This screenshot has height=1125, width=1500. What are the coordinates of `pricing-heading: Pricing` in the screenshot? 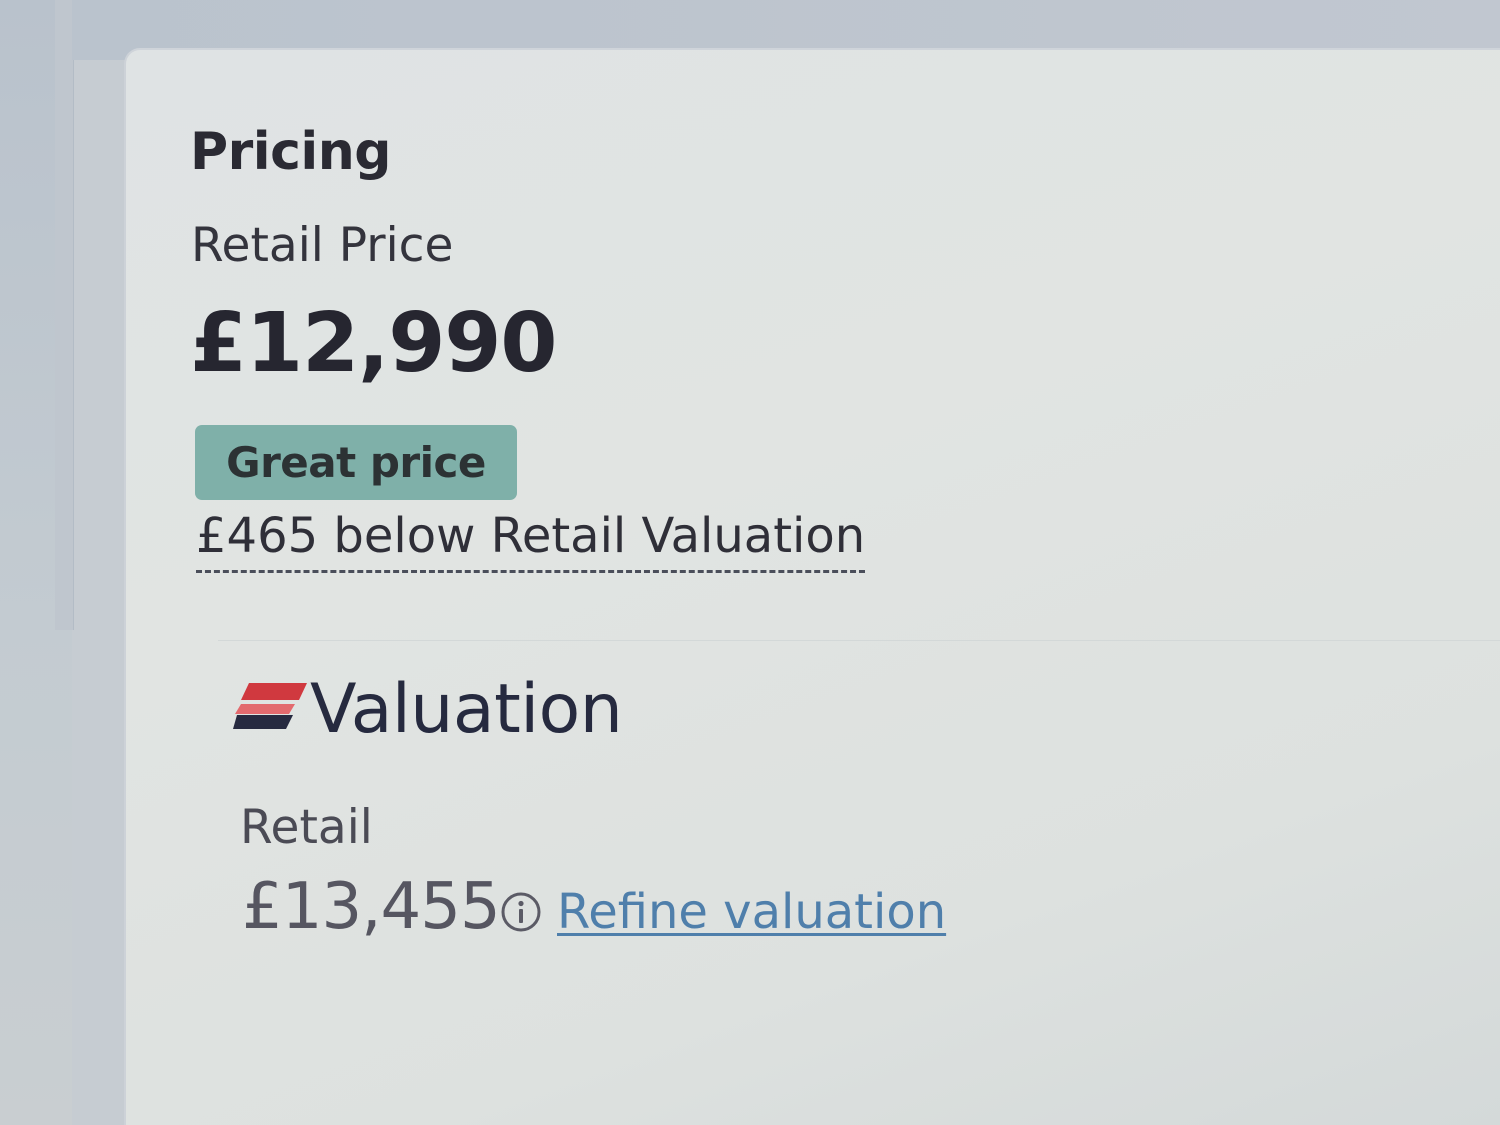 It's located at (290, 152).